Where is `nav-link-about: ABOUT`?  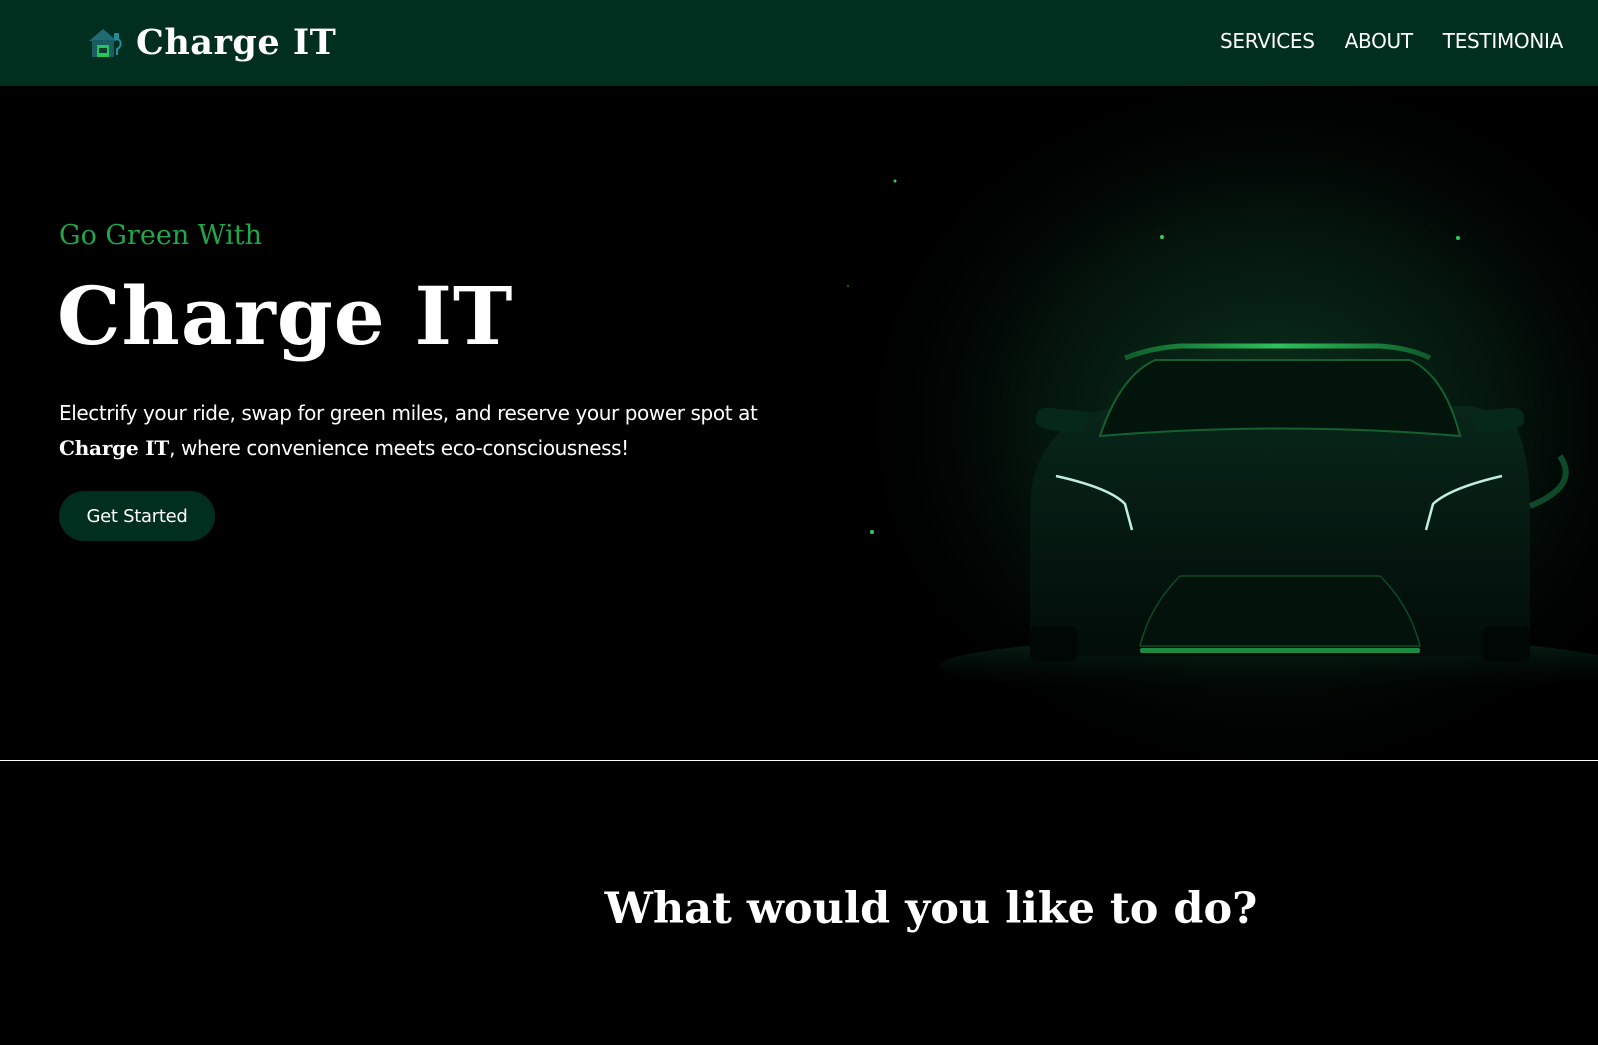
nav-link-about: ABOUT is located at coordinates (1379, 41).